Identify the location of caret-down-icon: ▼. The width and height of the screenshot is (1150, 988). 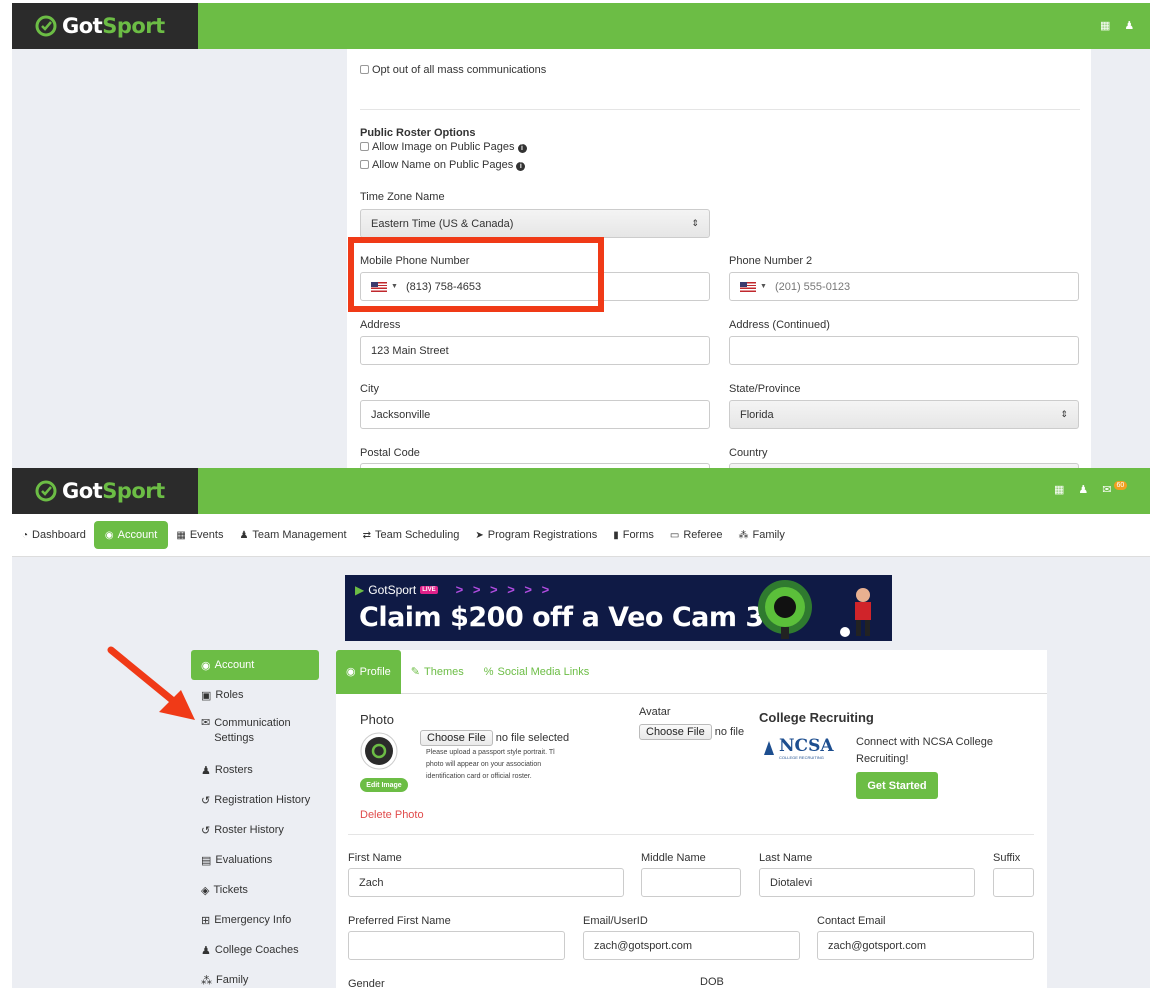
(763, 286).